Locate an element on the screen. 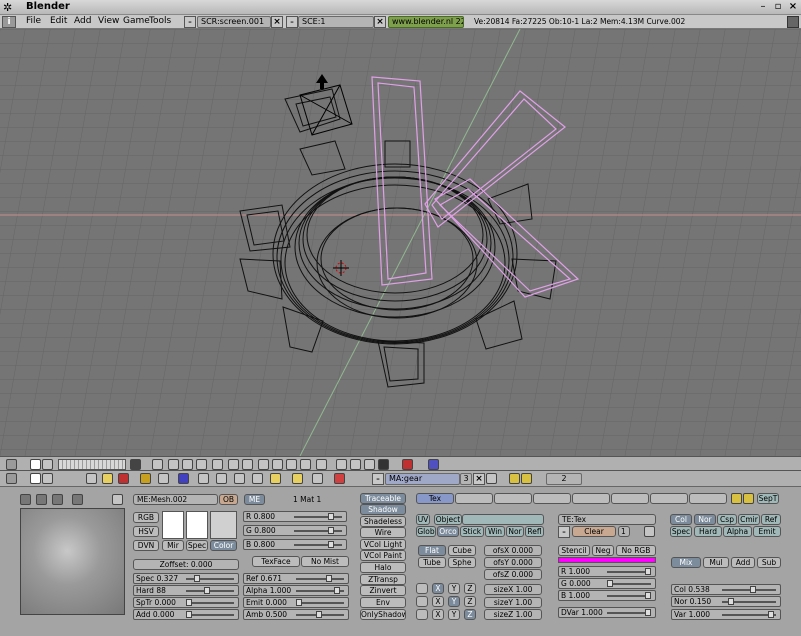 Image resolution: width=801 pixels, height=636 pixels. lamp-buttons-icon is located at coordinates (107, 478).